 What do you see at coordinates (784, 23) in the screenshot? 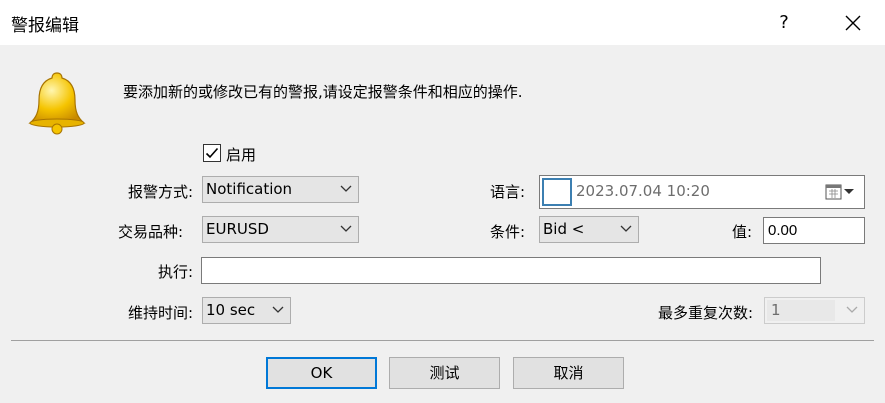
I see `help-button: ?` at bounding box center [784, 23].